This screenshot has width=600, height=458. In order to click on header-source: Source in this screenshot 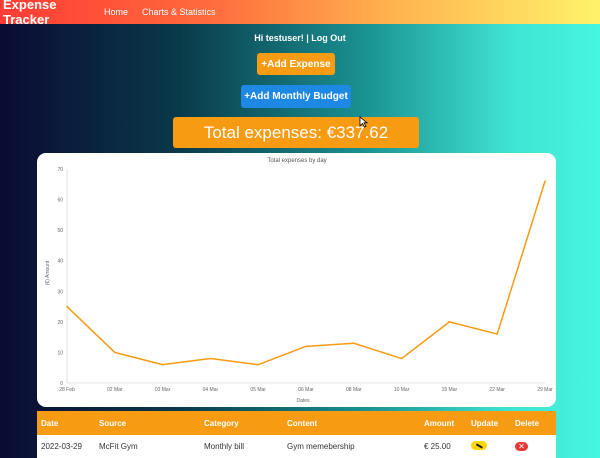, I will do `click(113, 423)`.